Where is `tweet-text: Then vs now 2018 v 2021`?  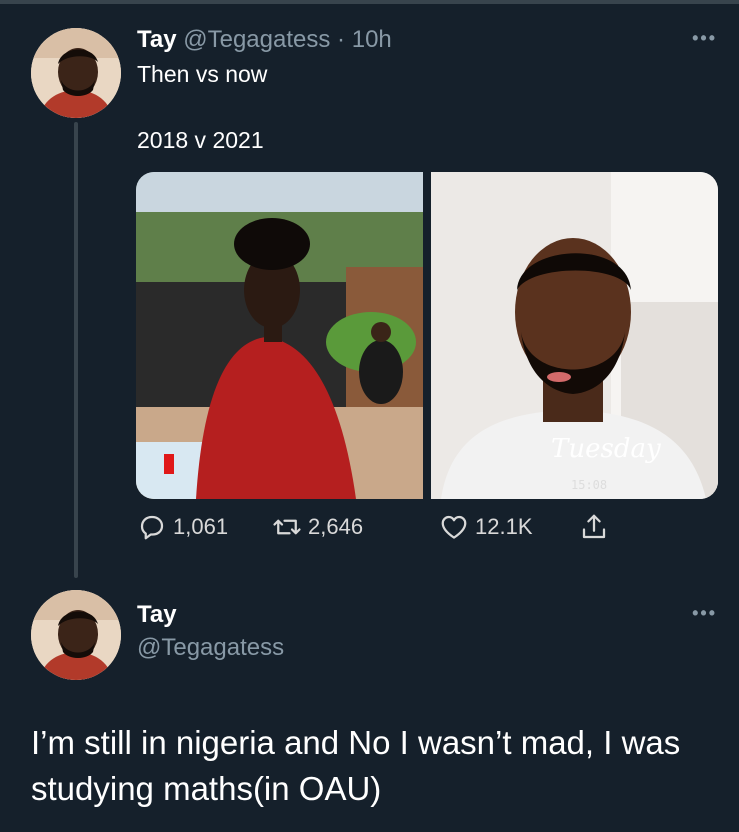 tweet-text: Then vs now 2018 v 2021 is located at coordinates (417, 107).